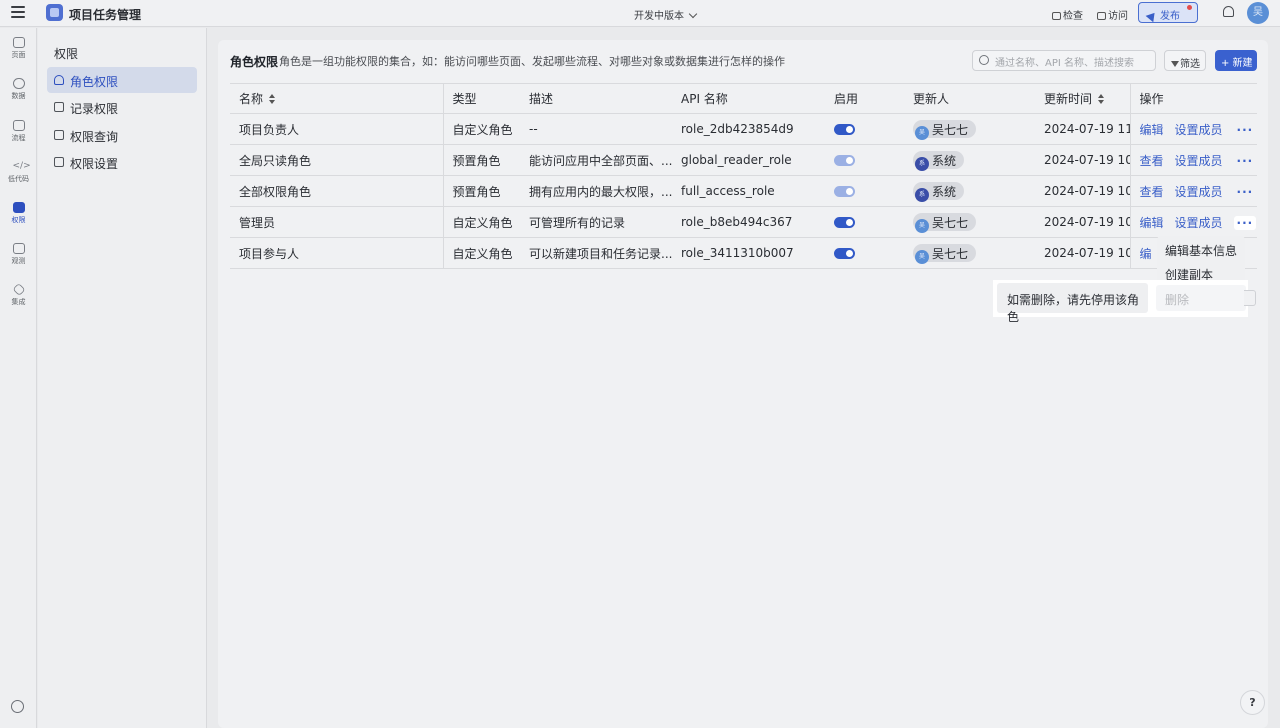  Describe the element at coordinates (1152, 16) in the screenshot. I see `send-icon` at that location.